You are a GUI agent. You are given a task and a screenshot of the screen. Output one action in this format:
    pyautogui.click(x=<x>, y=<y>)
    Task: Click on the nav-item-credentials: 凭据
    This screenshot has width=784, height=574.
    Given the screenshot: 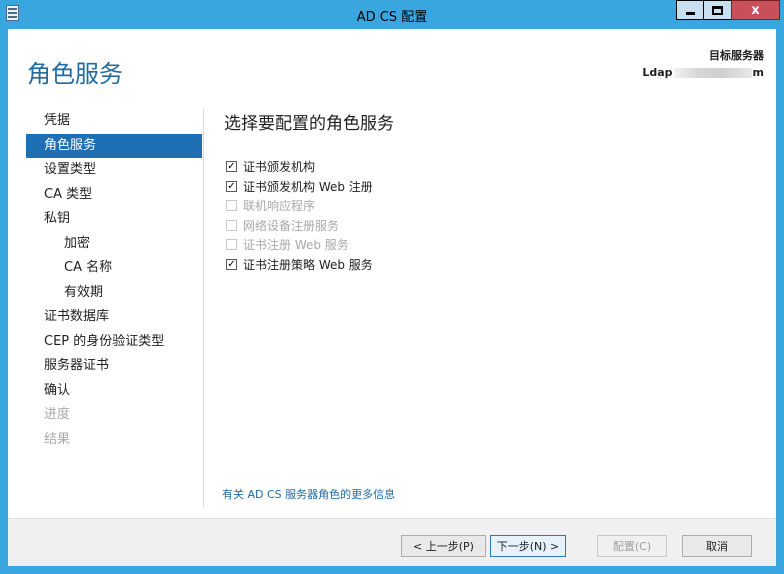 What is the action you would take?
    pyautogui.click(x=114, y=121)
    